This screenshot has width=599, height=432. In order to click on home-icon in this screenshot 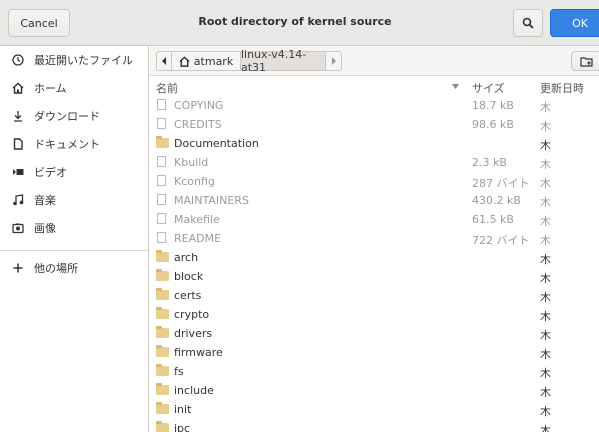, I will do `click(18, 88)`.